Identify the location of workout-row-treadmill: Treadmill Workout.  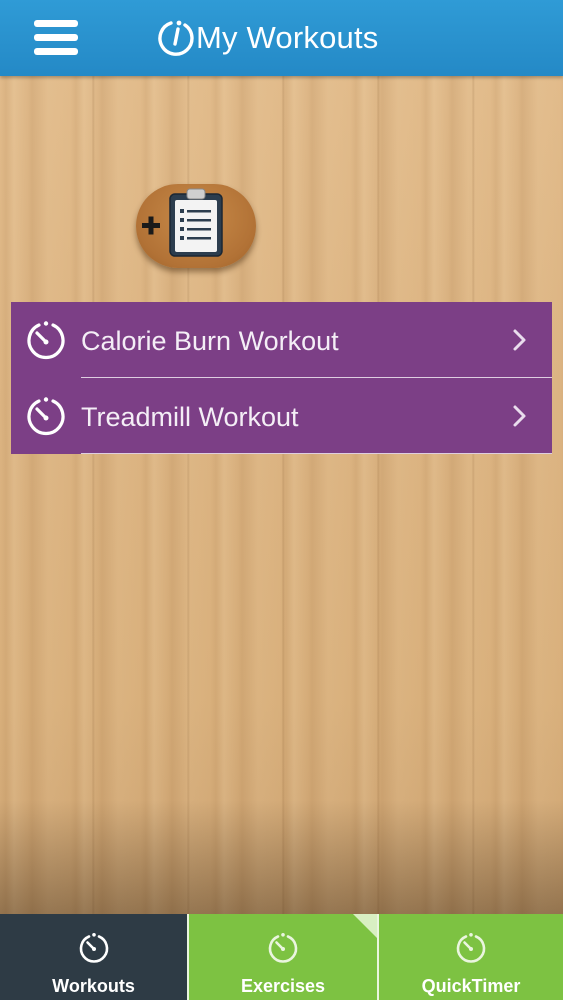
(281, 416).